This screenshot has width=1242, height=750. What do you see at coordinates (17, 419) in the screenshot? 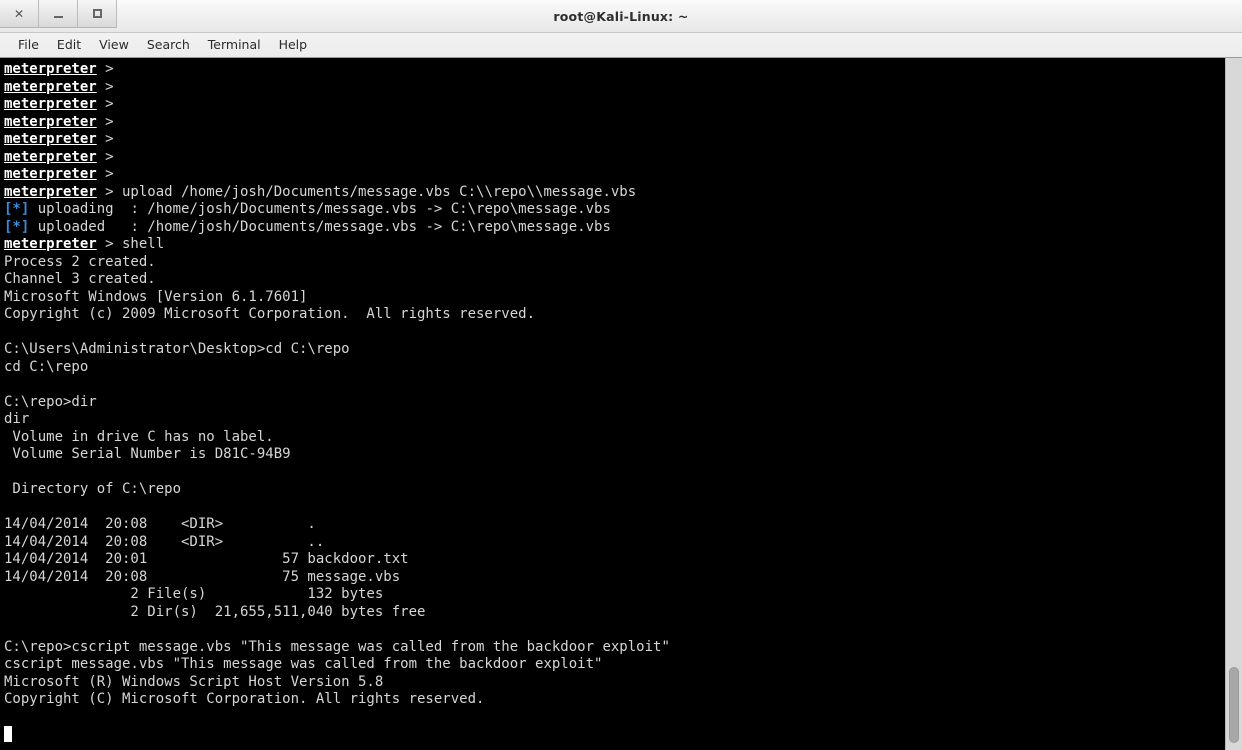
I see `terminal-text: dir` at bounding box center [17, 419].